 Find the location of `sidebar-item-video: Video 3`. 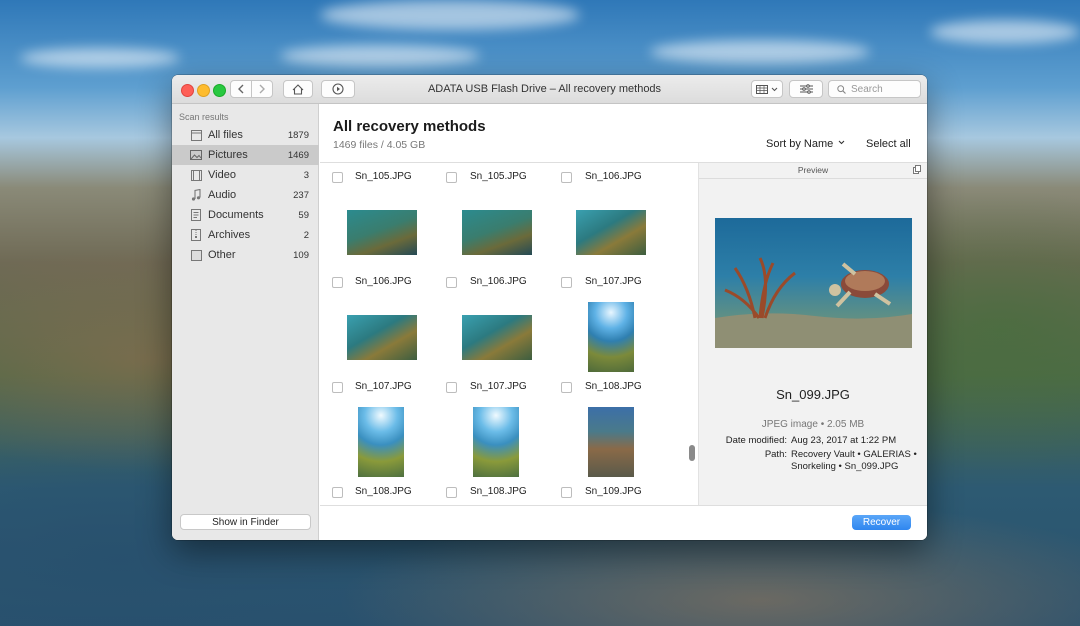

sidebar-item-video: Video 3 is located at coordinates (245, 175).